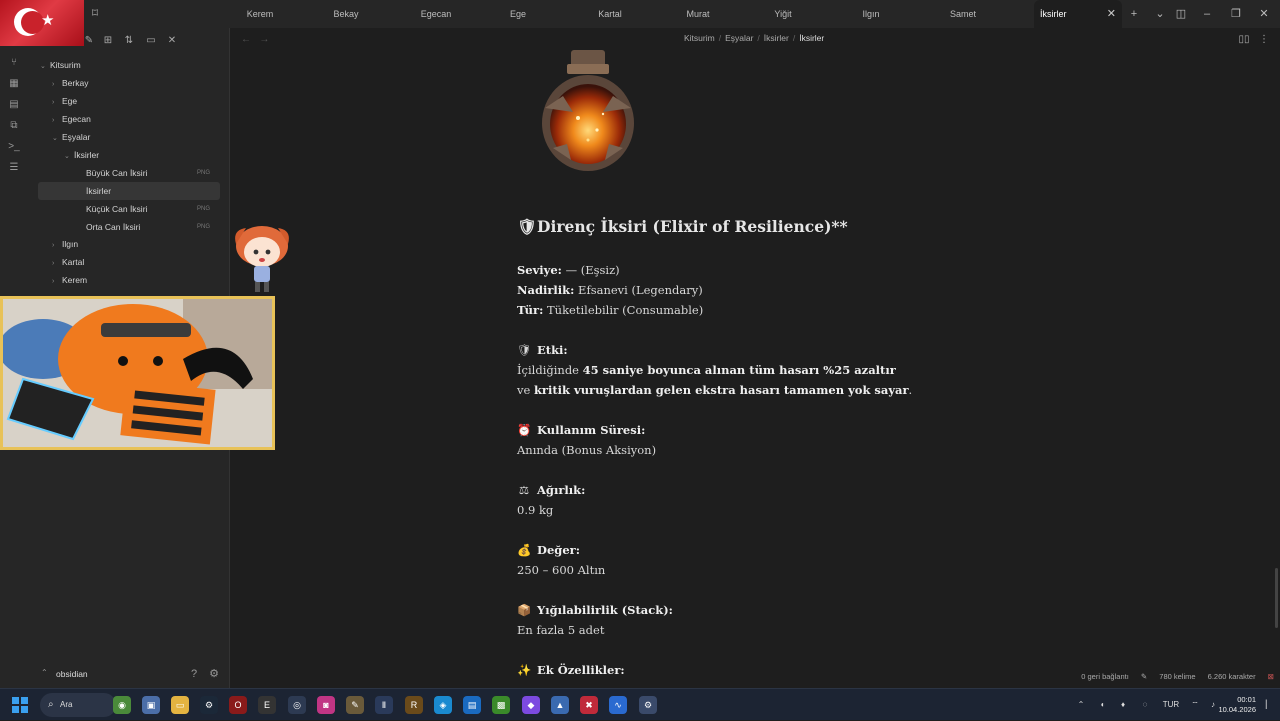 Image resolution: width=1280 pixels, height=721 pixels. What do you see at coordinates (610, 14) in the screenshot?
I see `tab-kartal: Kartal` at bounding box center [610, 14].